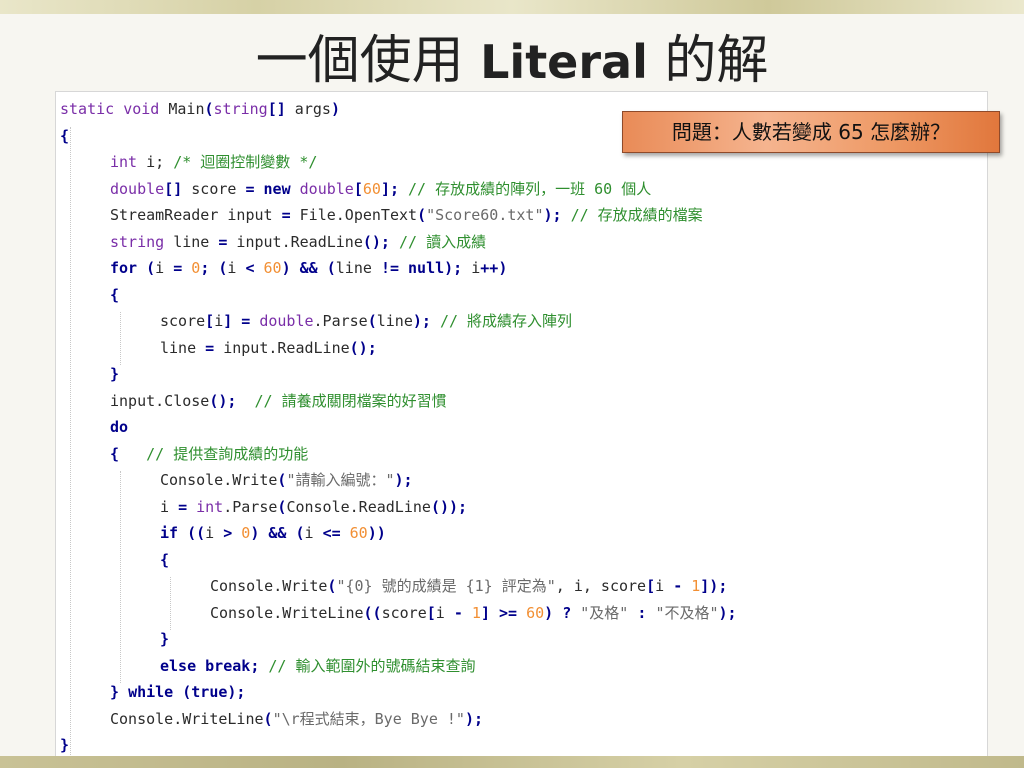  I want to click on code-token-punc: ?, so click(567, 612).